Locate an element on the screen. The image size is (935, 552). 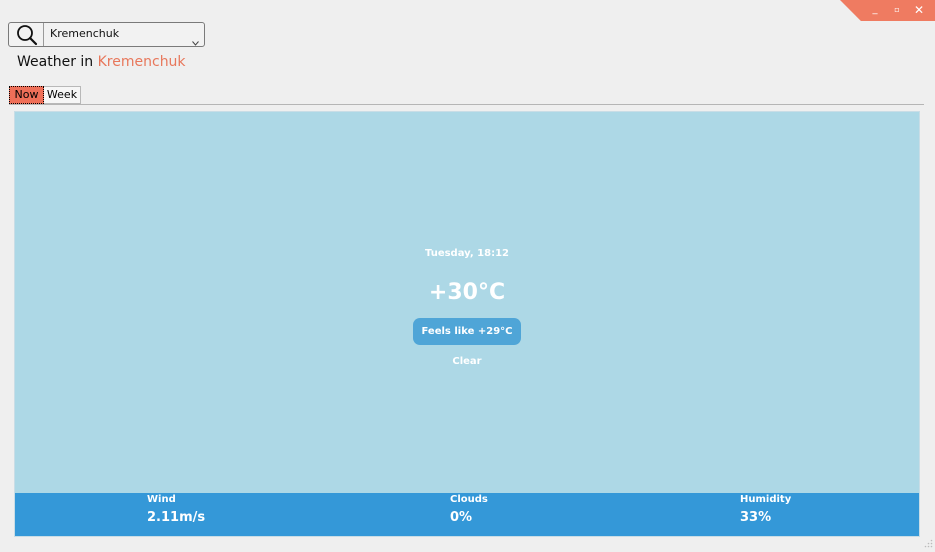
stats-bar: Wind 2.11m/s Clouds 0% Humidity 33% is located at coordinates (467, 514).